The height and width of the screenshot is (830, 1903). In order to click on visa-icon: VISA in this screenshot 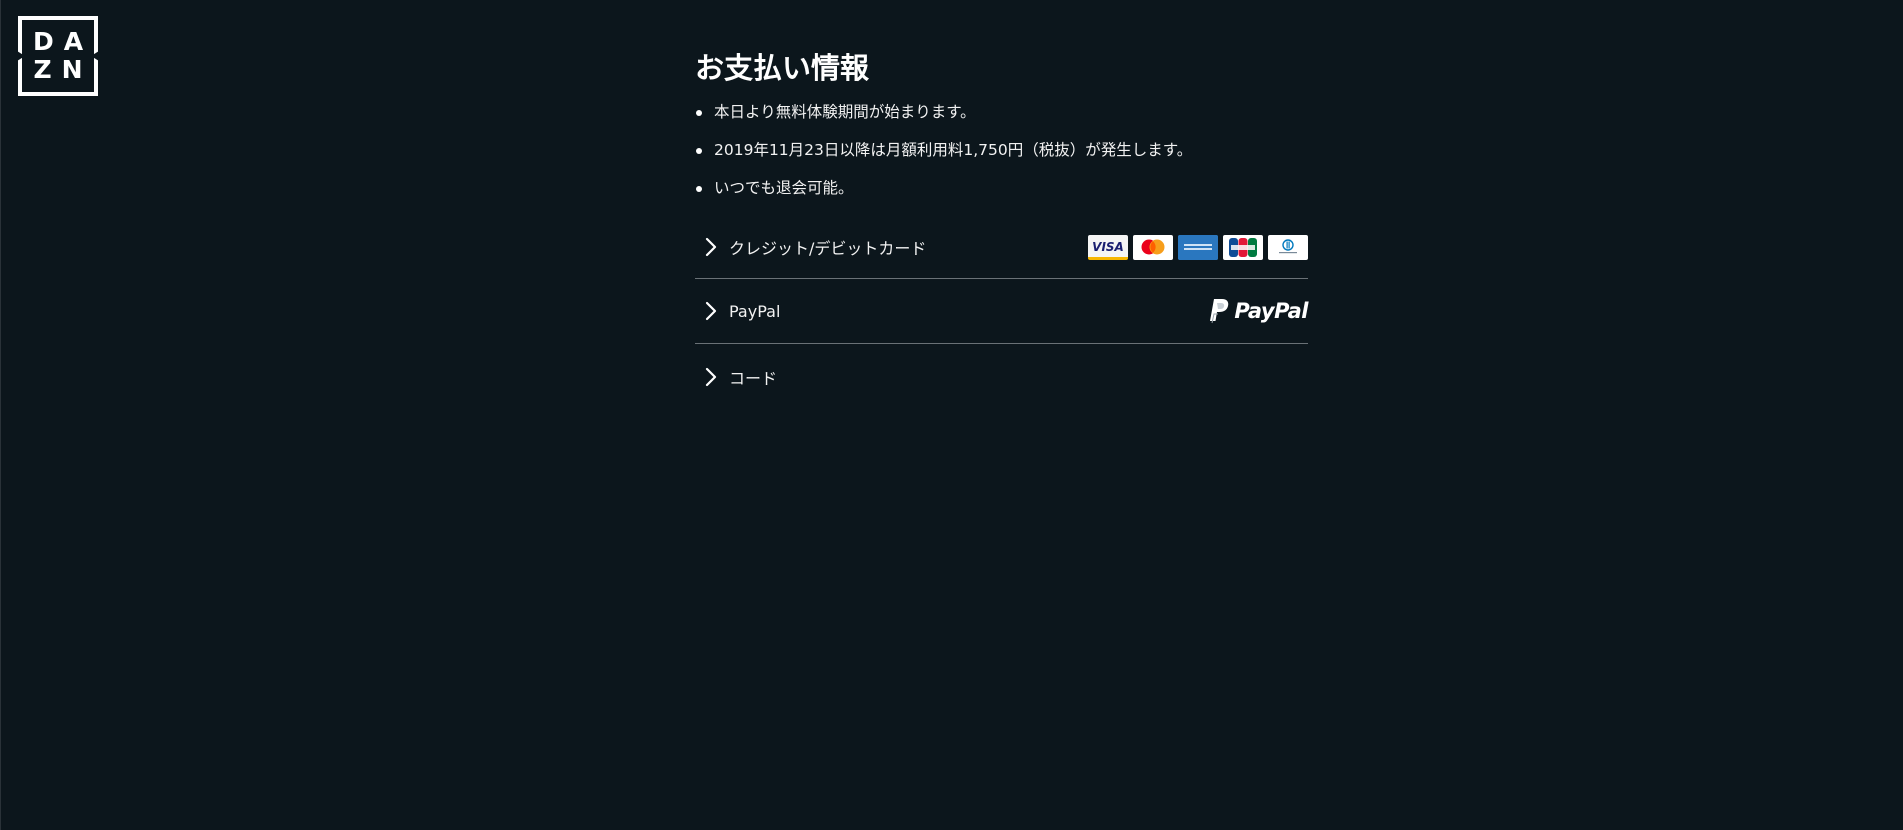, I will do `click(1108, 247)`.